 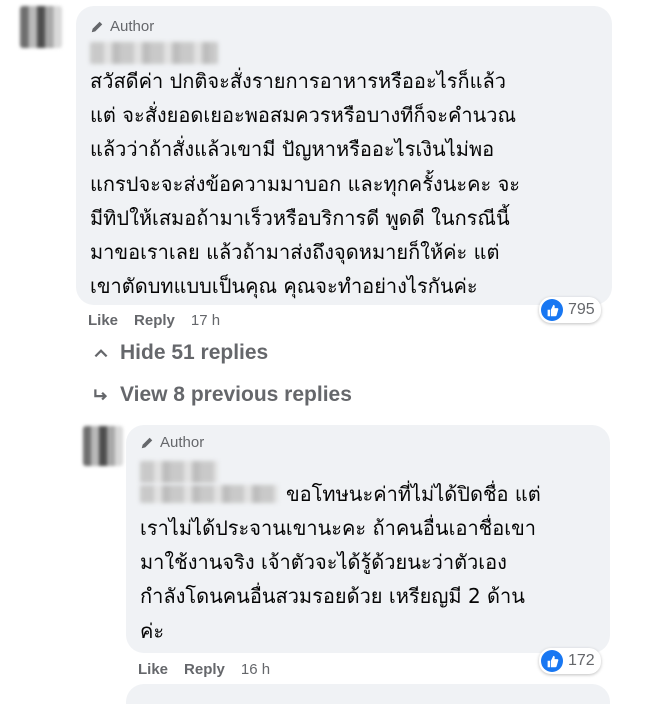 I want to click on hide-replies-link: Hide 51 replies, so click(x=180, y=353).